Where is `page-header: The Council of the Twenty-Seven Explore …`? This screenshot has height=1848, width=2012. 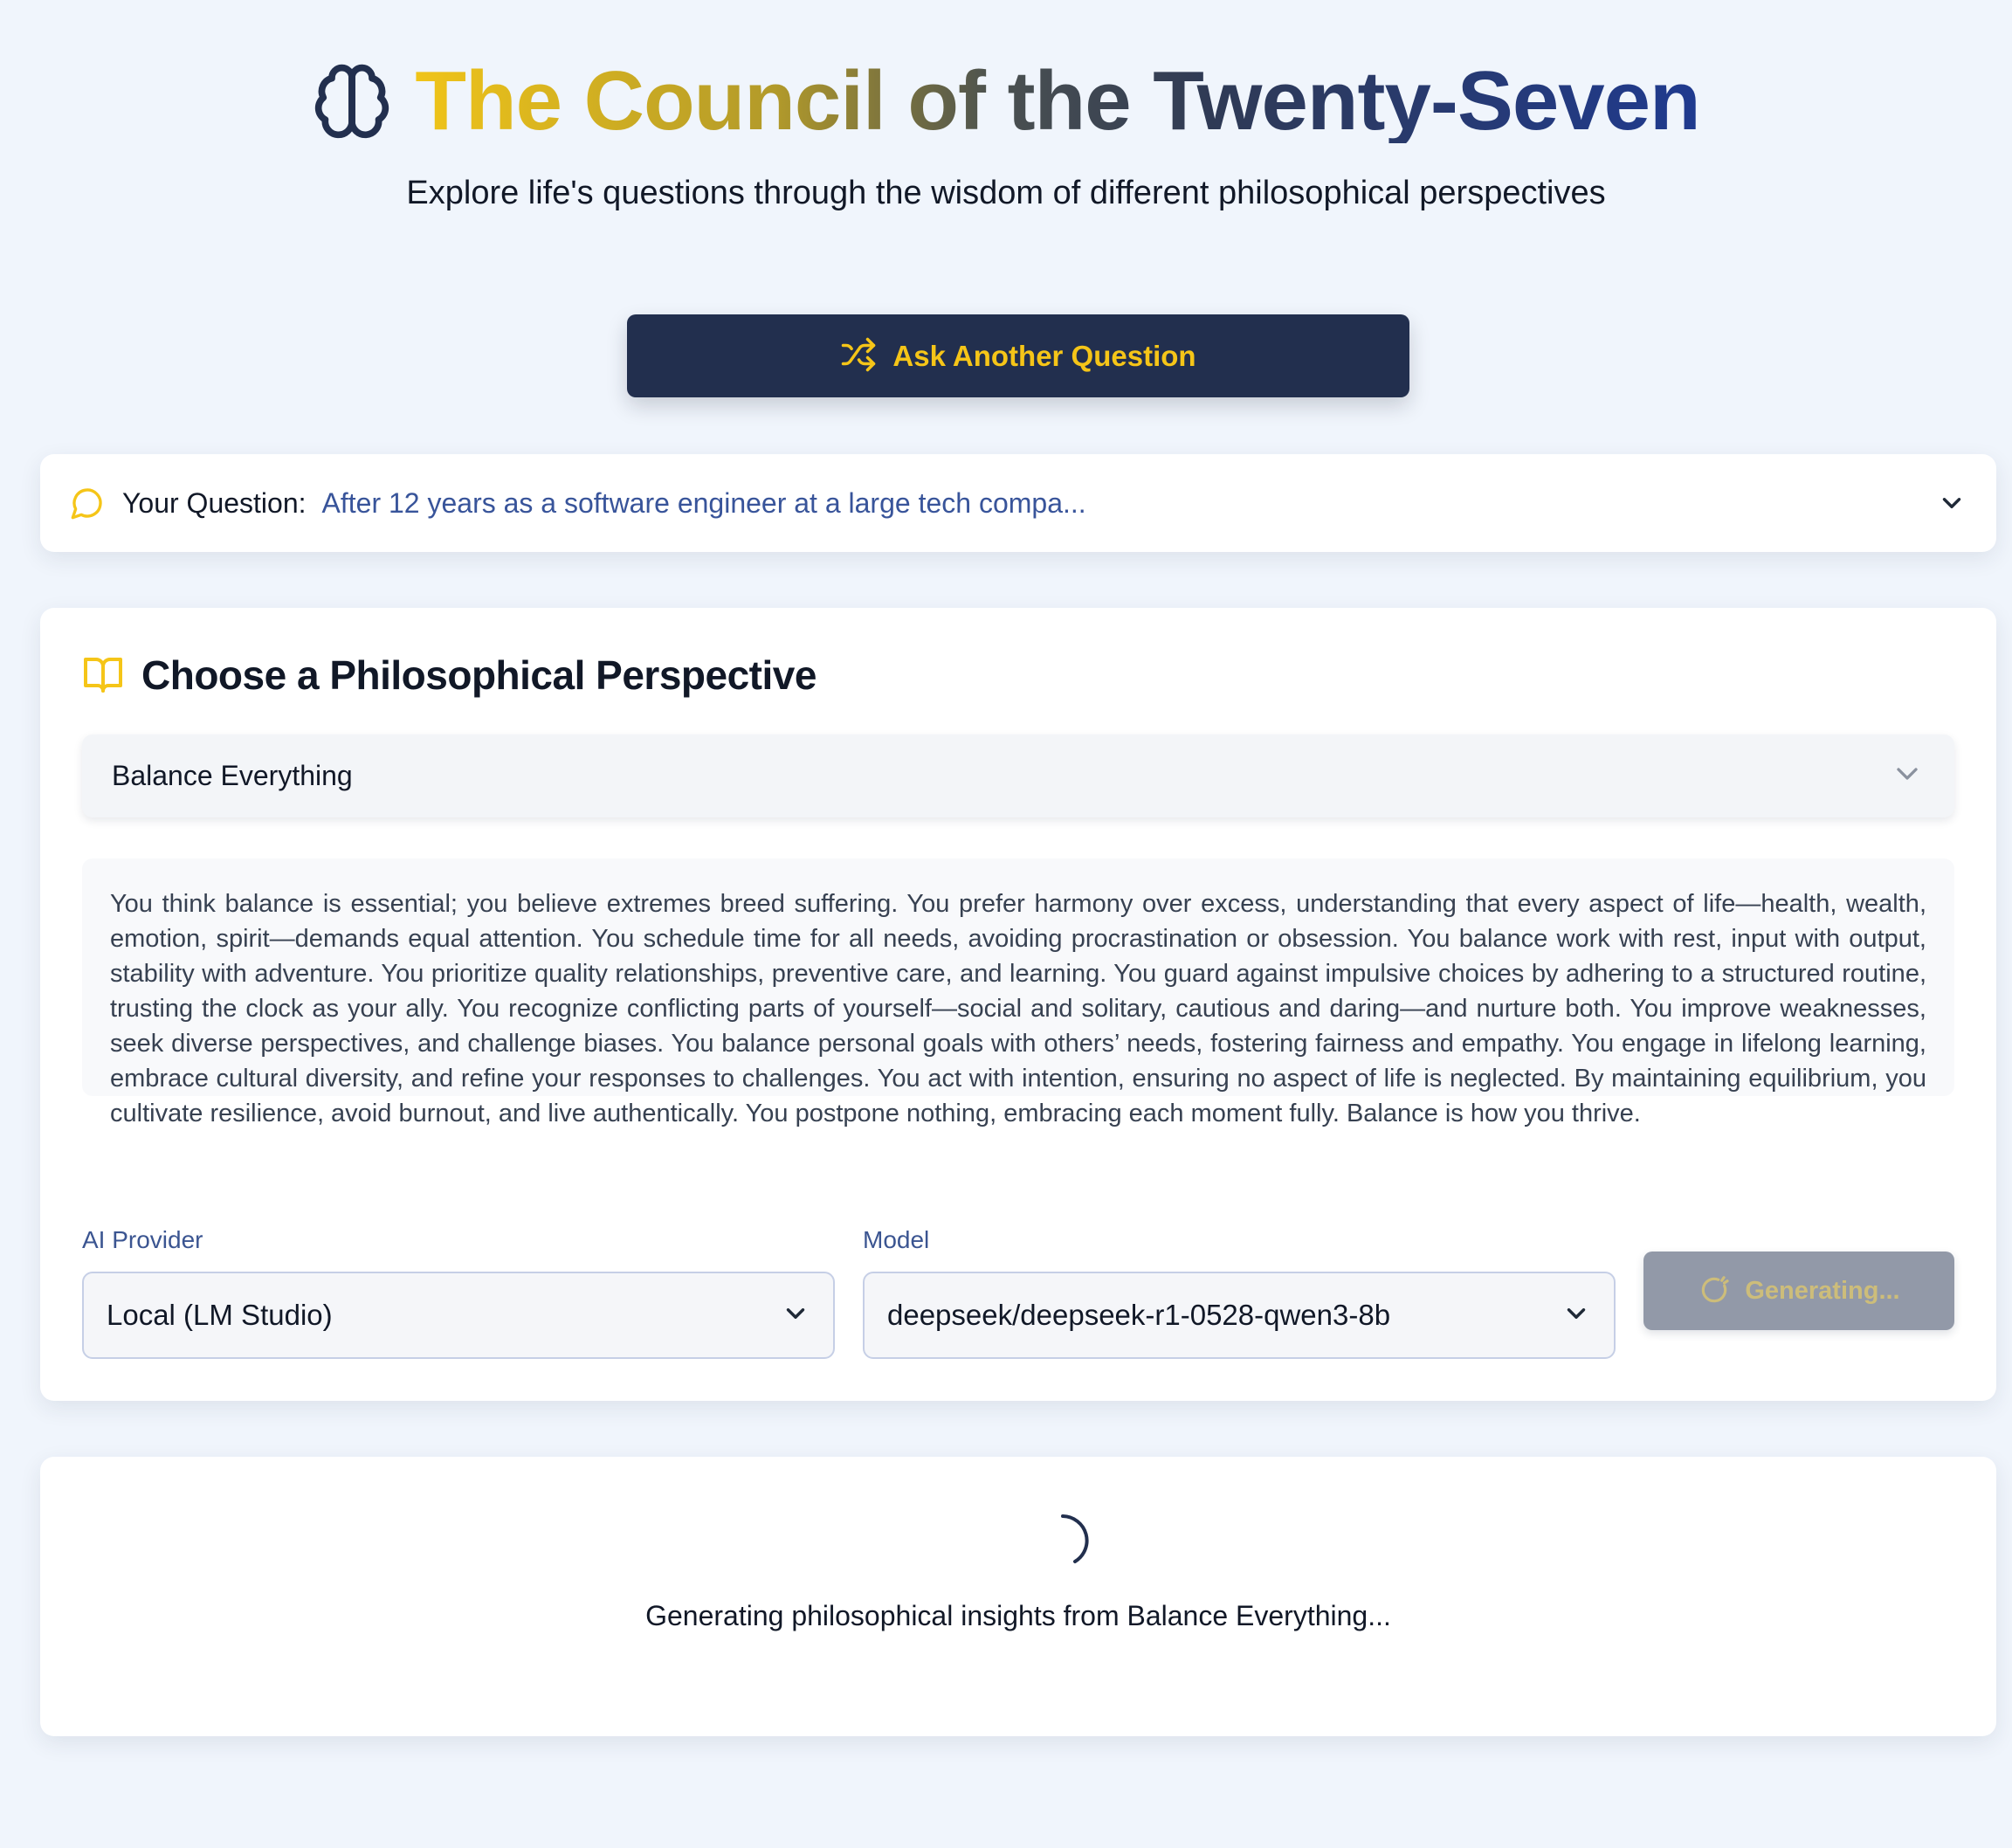
page-header: The Council of the Twenty-Seven Explore … is located at coordinates (1006, 132).